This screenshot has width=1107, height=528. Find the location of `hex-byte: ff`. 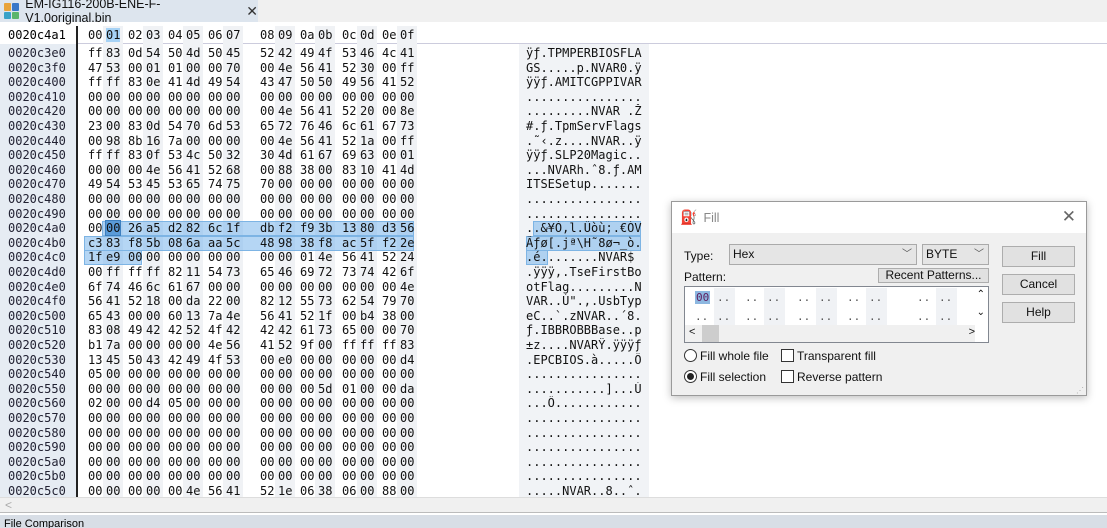

hex-byte: ff is located at coordinates (407, 68).